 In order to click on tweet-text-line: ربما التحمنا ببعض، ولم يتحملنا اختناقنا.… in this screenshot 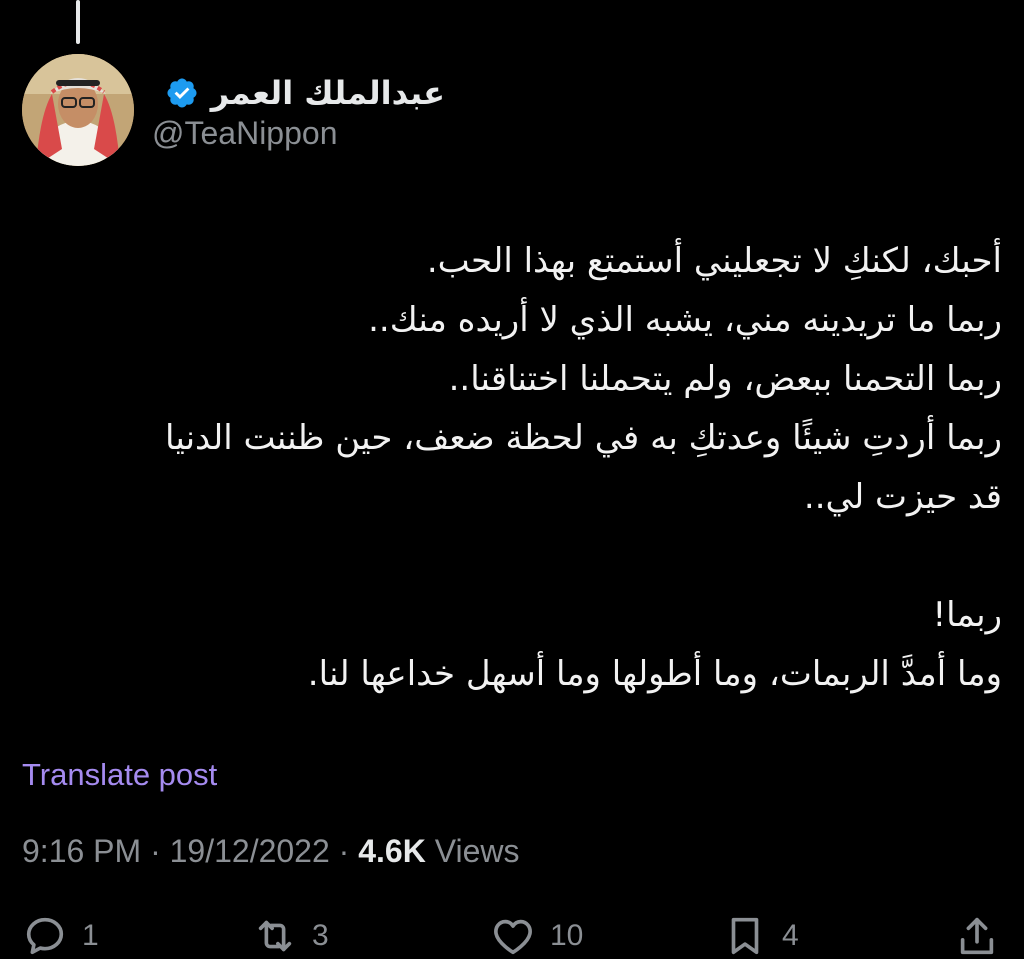, I will do `click(725, 379)`.